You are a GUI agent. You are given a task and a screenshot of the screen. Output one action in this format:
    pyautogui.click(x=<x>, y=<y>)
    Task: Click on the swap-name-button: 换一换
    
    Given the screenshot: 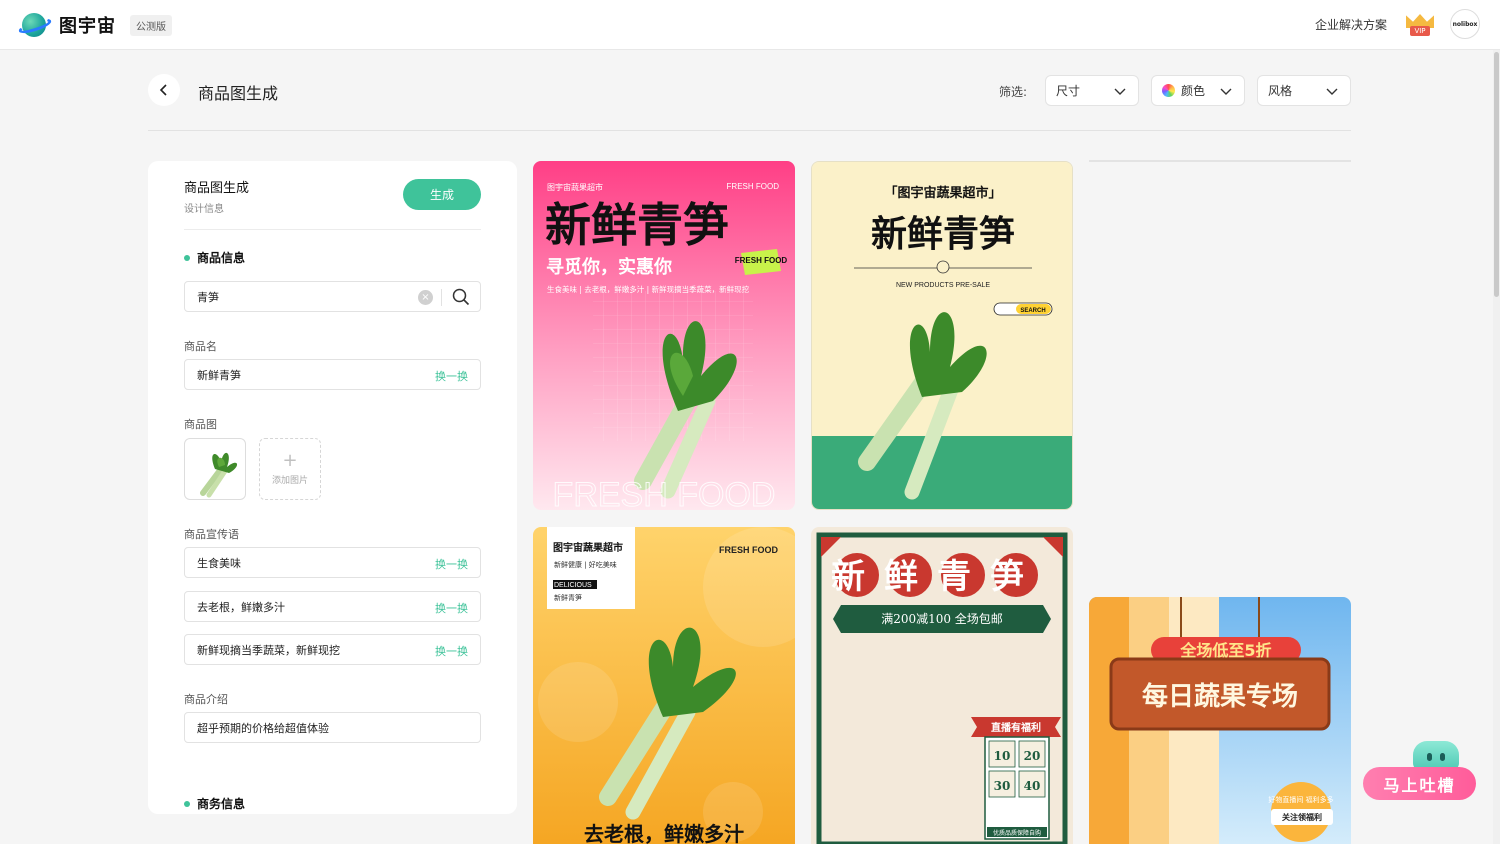 What is the action you would take?
    pyautogui.click(x=451, y=376)
    